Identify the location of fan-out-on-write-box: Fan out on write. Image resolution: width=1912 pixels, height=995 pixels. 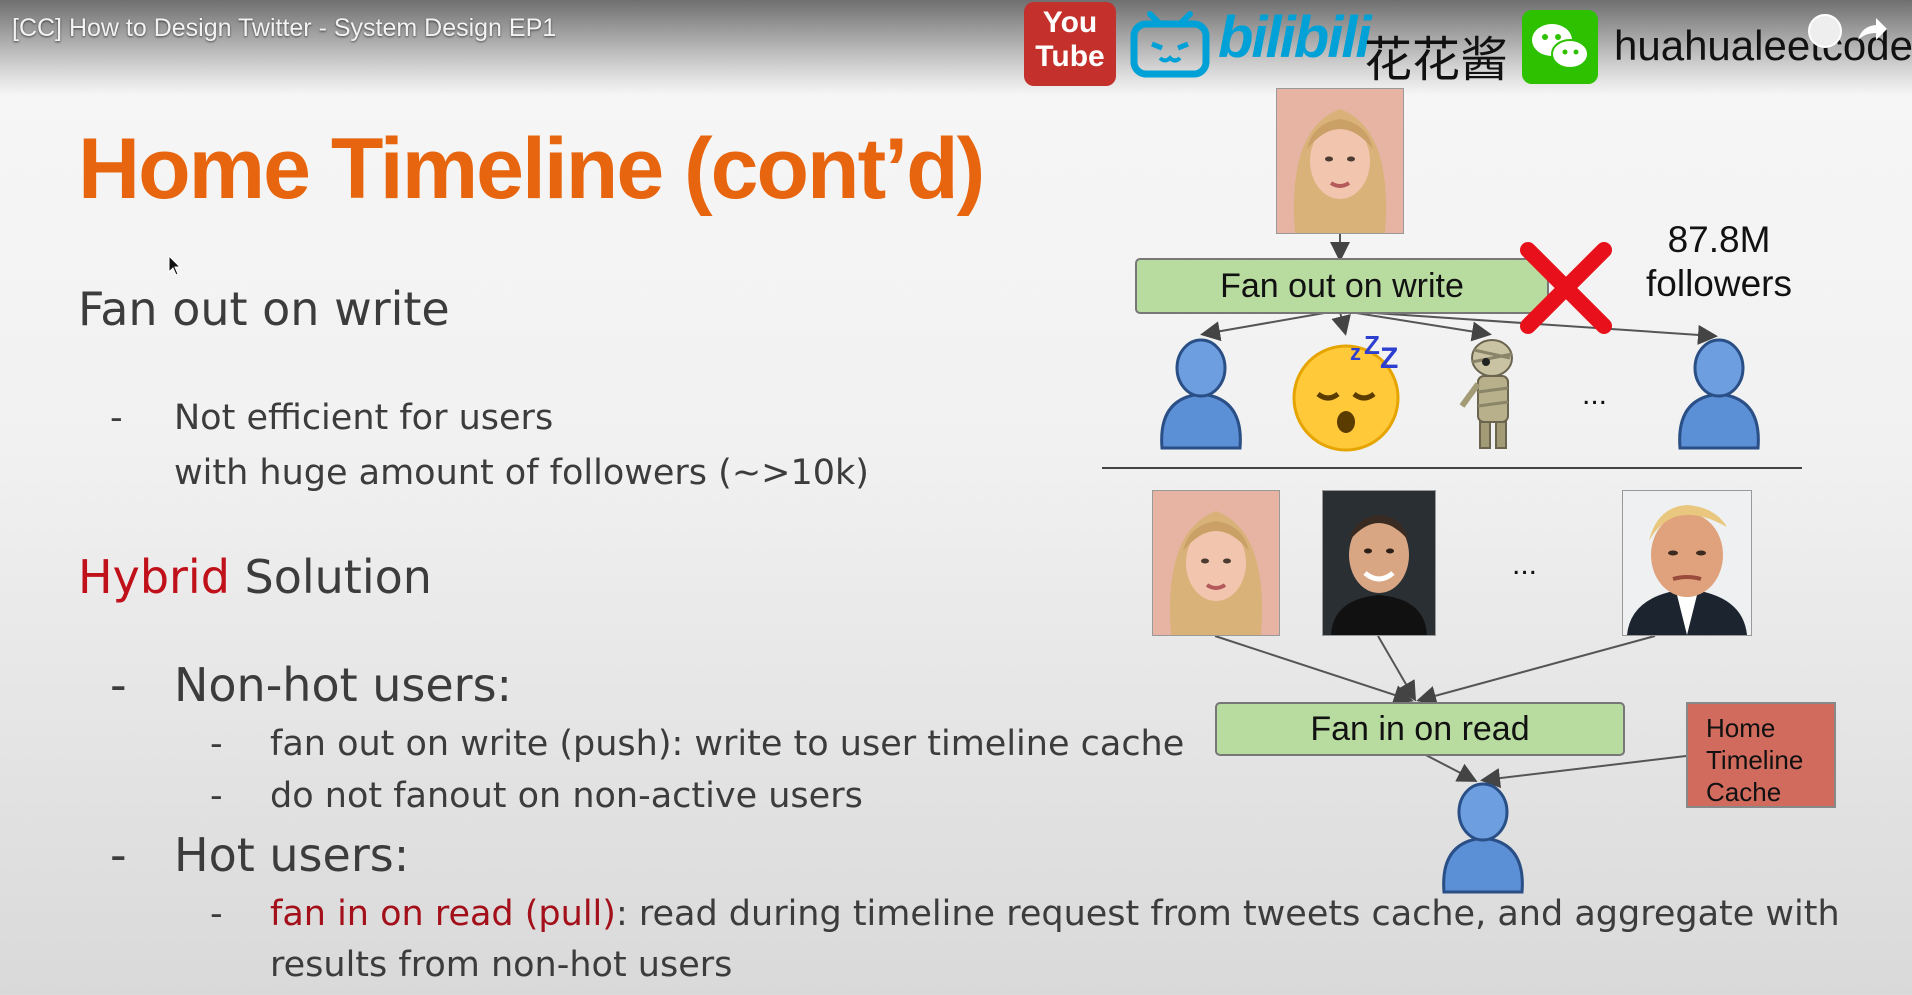
(1342, 286).